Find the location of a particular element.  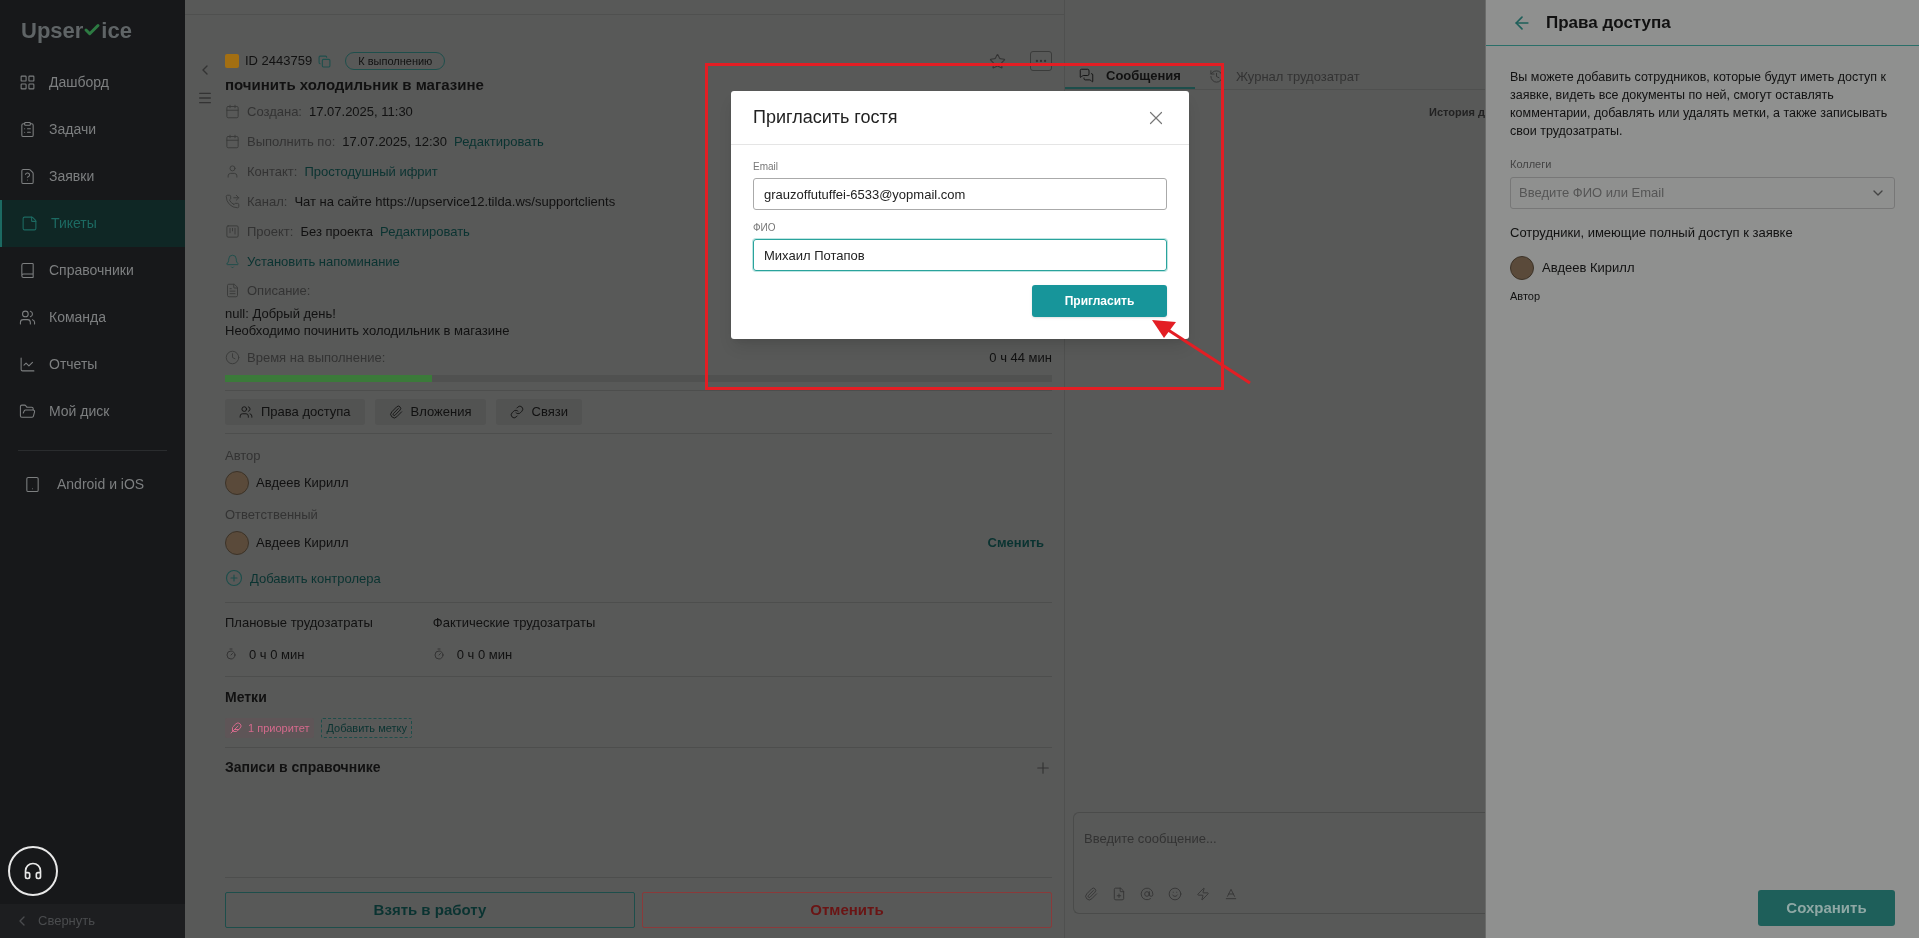

time-value: 0 ч 44 мин is located at coordinates (1020, 357).